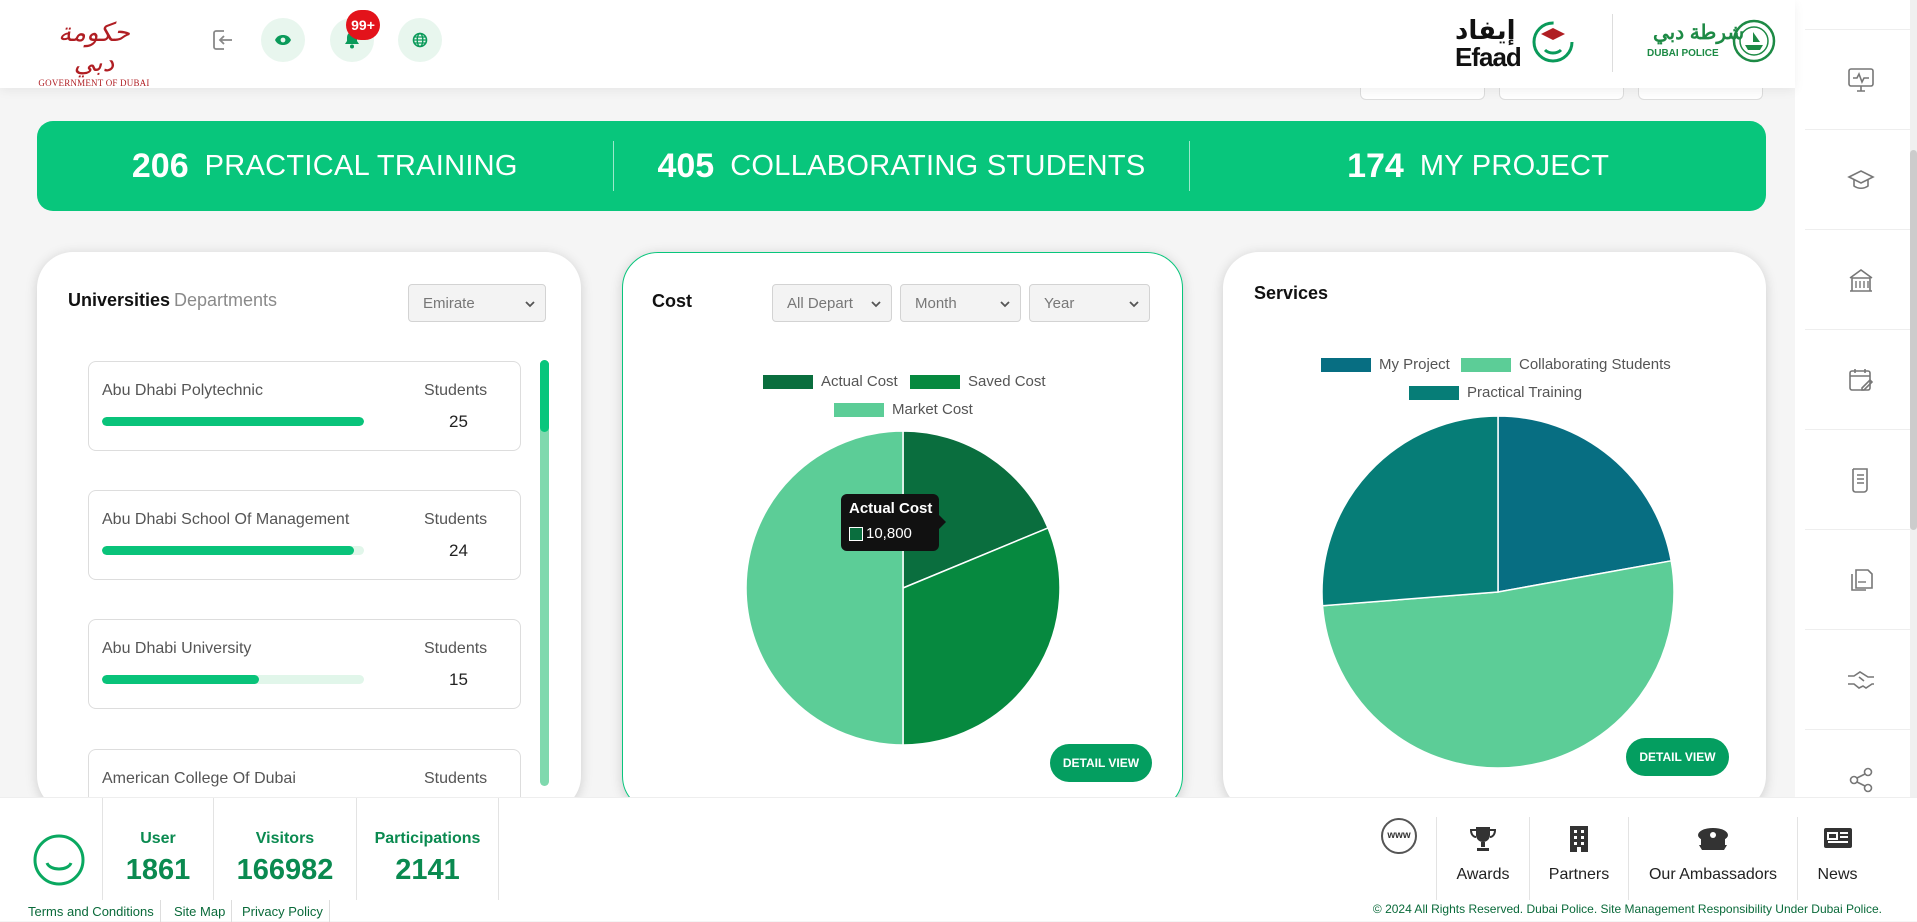  I want to click on chart-tooltip: Actual Cost 10,800, so click(893, 522).